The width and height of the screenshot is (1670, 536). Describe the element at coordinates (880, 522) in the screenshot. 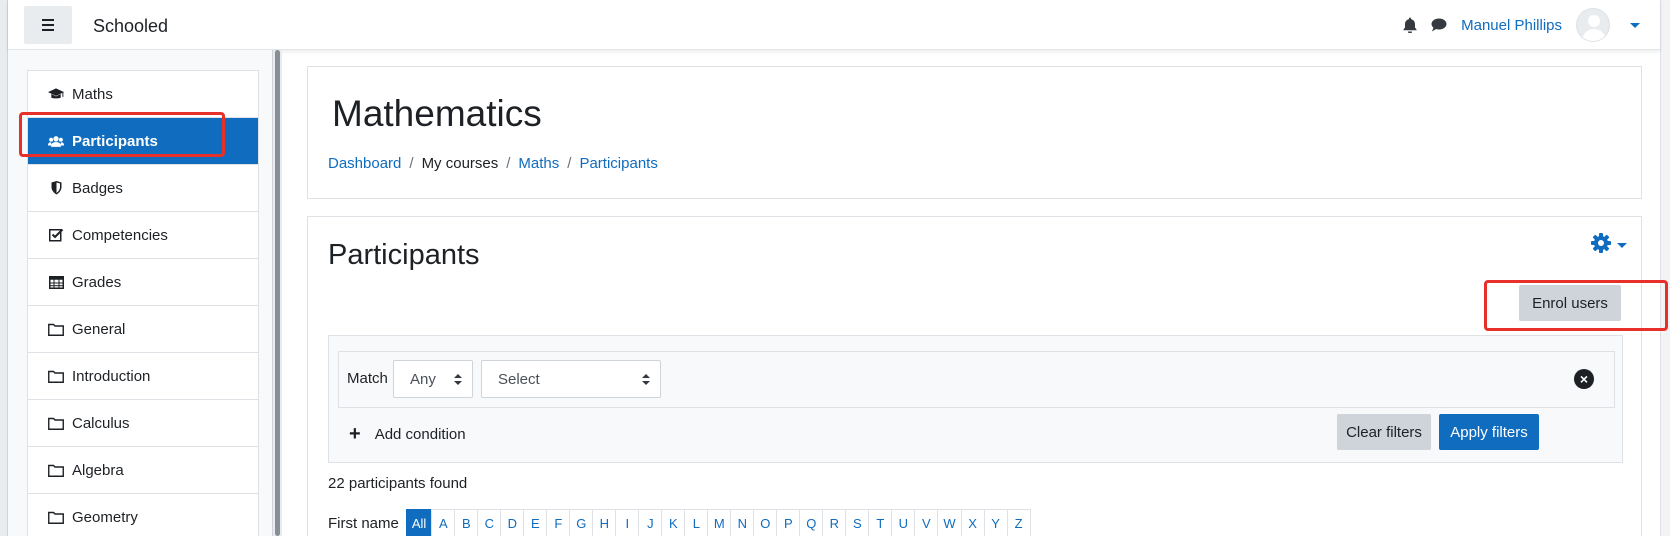

I see `initial-letter-t: T` at that location.